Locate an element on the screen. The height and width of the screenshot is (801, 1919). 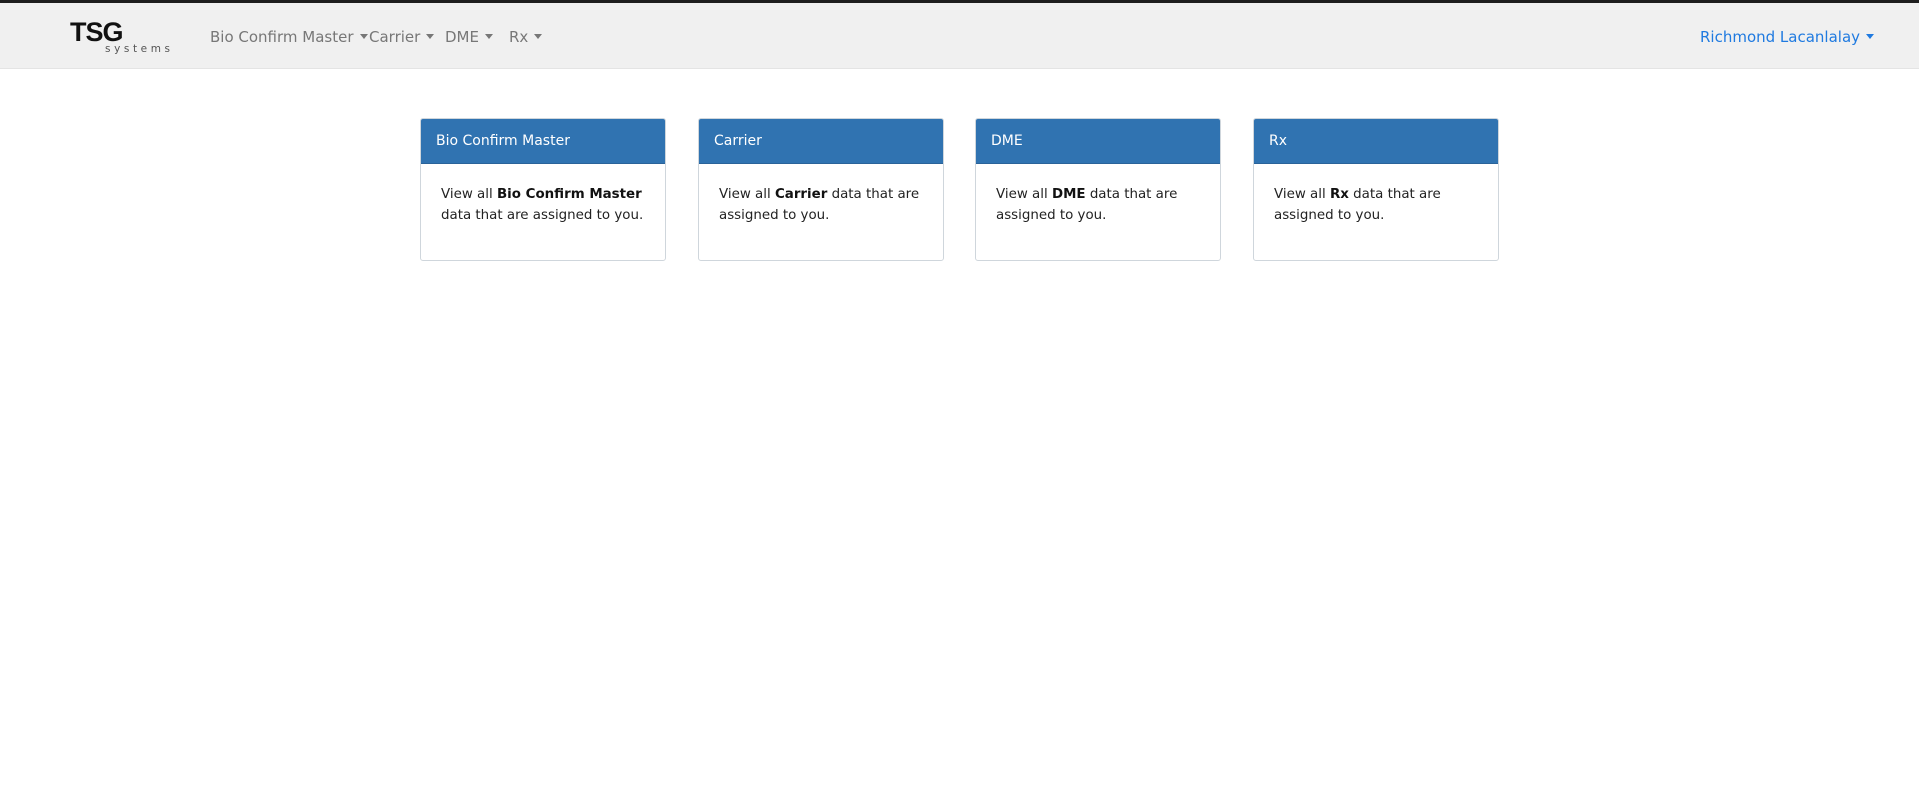
nav-menu-label: DME is located at coordinates (462, 37).